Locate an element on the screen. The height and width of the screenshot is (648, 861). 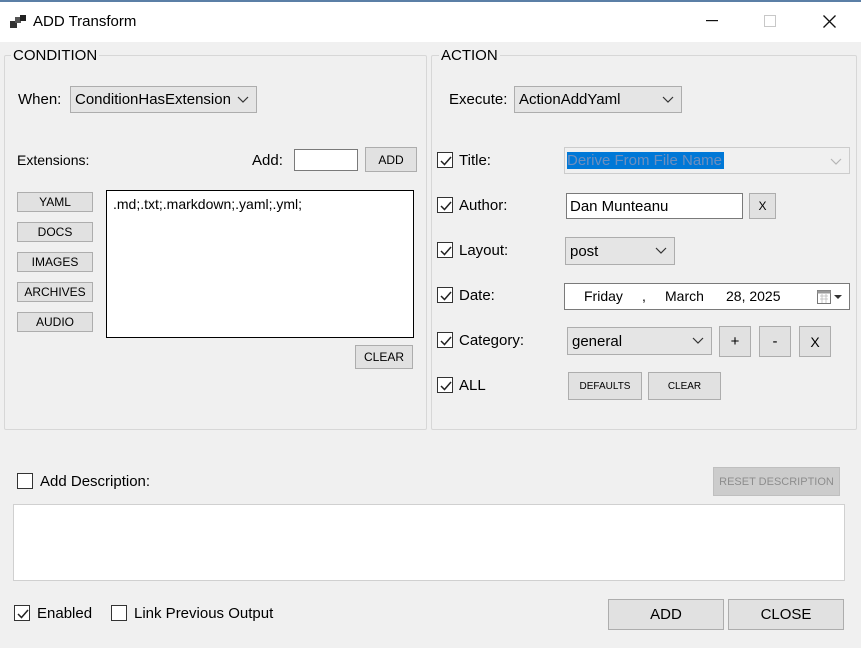
add-button: ADD is located at coordinates (666, 614).